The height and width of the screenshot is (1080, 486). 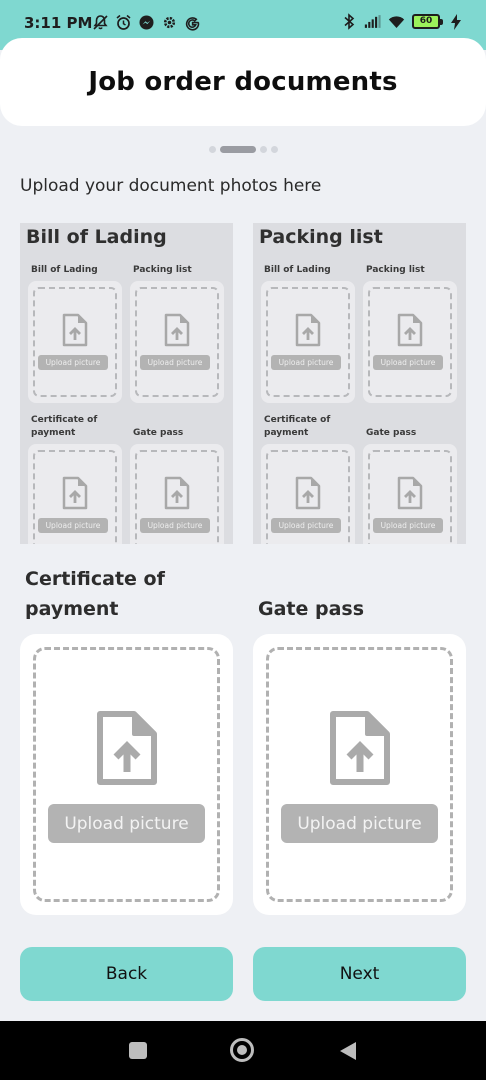 I want to click on gate-pass-upload-card: Upload picture, so click(x=359, y=774).